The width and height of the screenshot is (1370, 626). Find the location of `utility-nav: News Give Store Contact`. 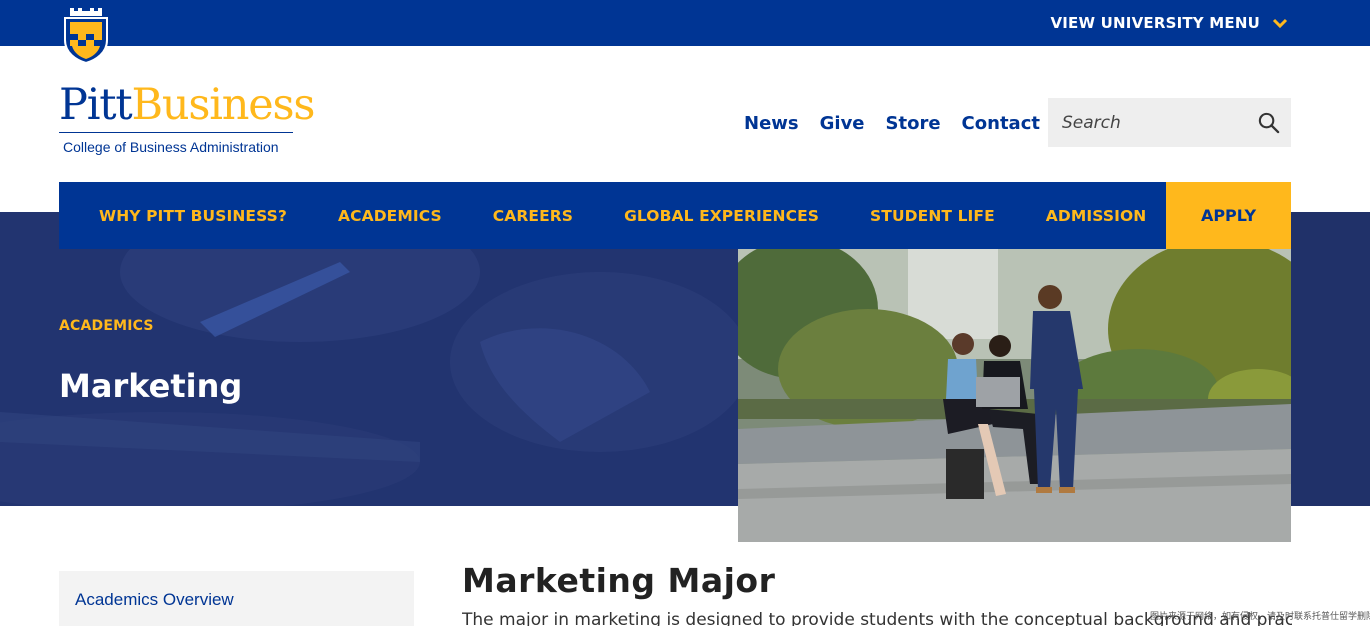

utility-nav: News Give Store Contact is located at coordinates (892, 123).